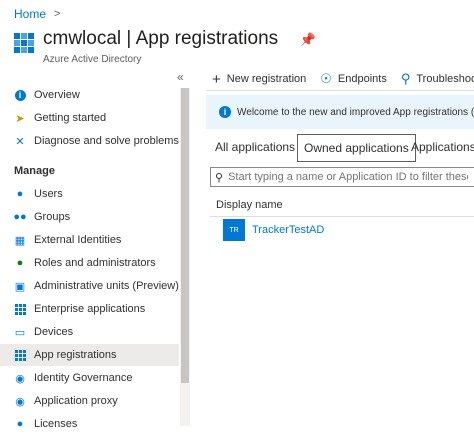  I want to click on sidebar-item-roles: ● Roles and administrators, so click(89, 263).